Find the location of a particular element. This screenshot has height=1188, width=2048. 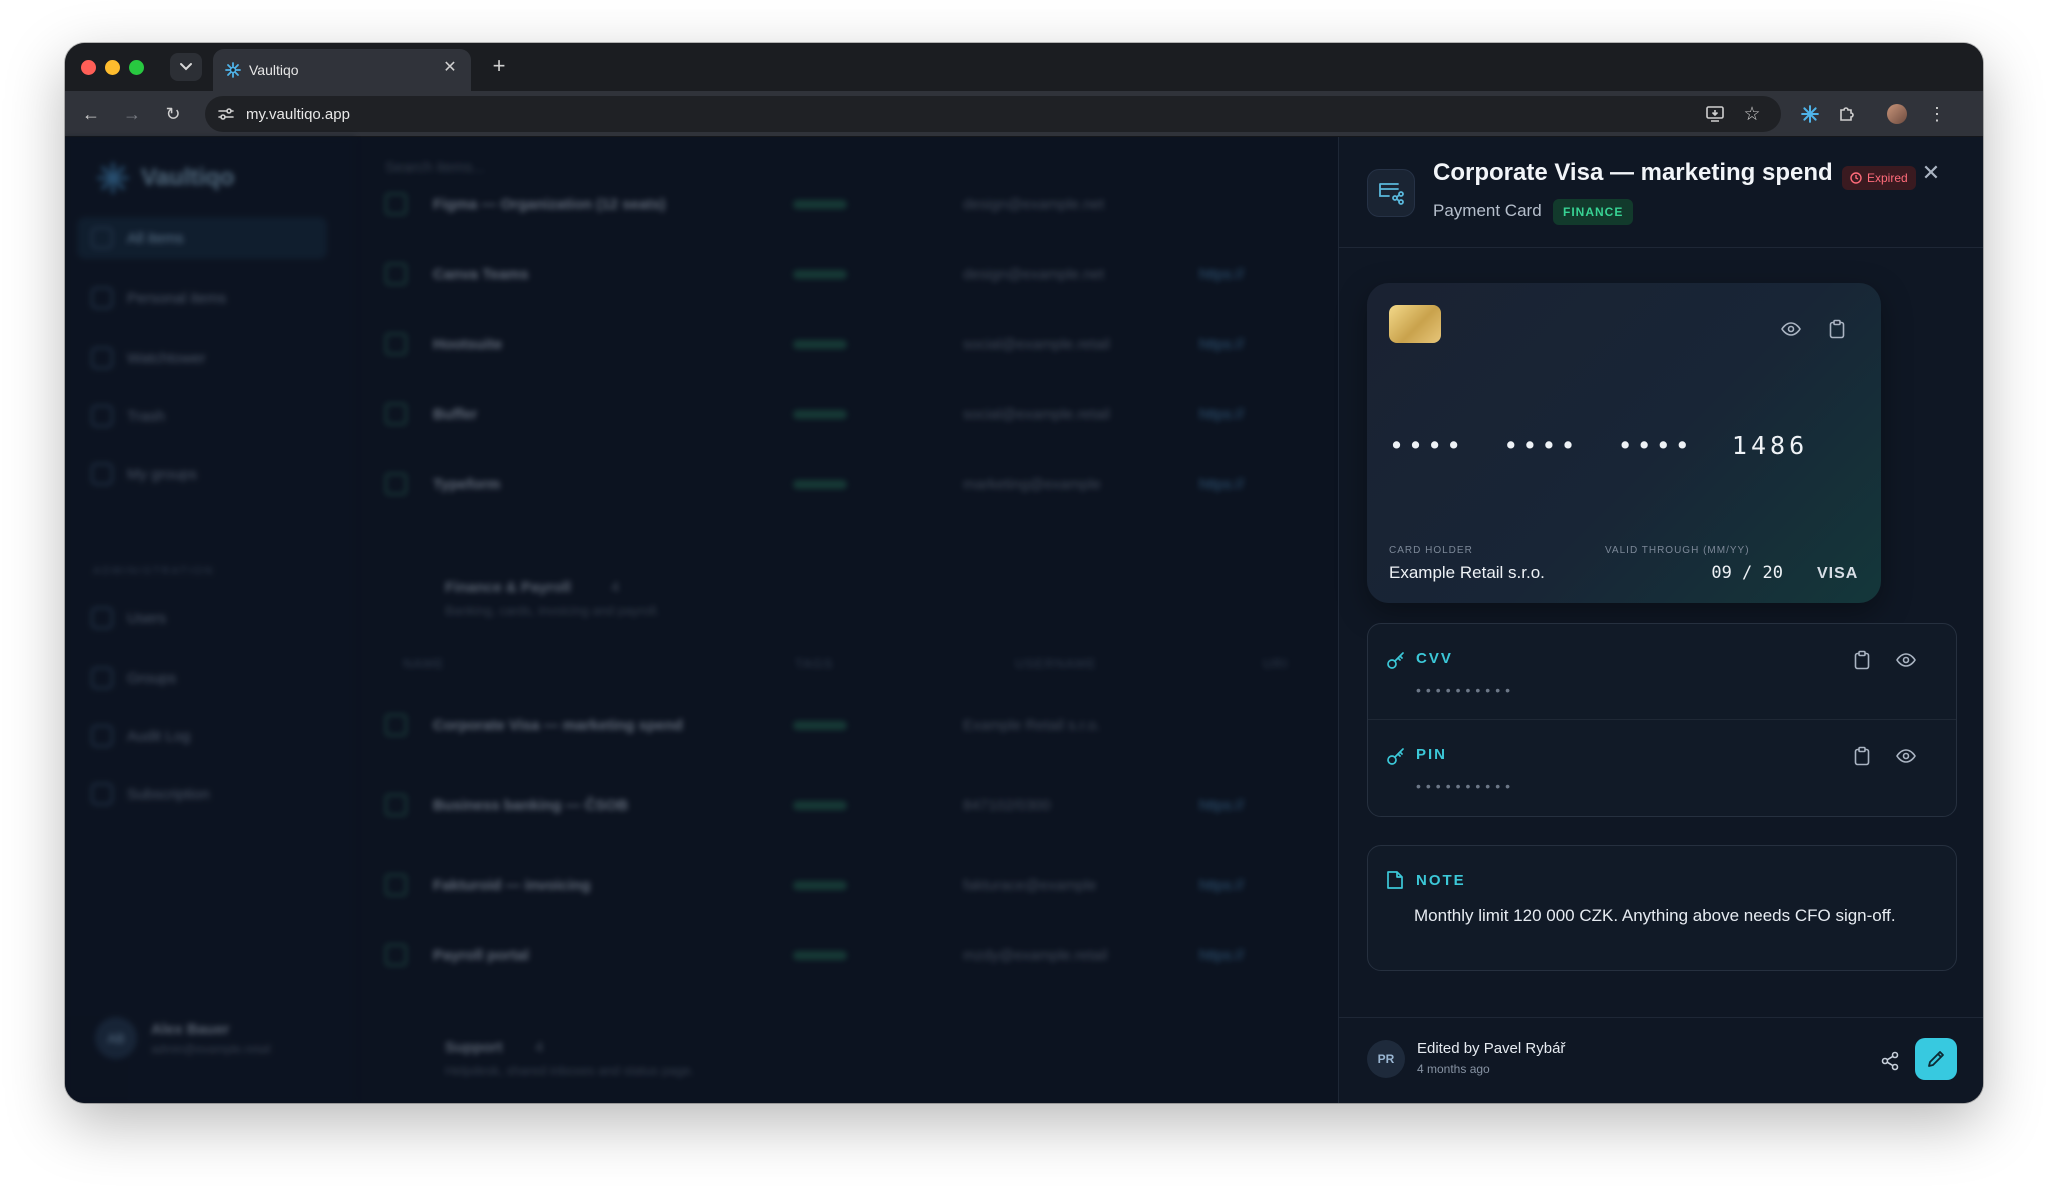

valid-through-value: 09 / 20 is located at coordinates (1747, 573).